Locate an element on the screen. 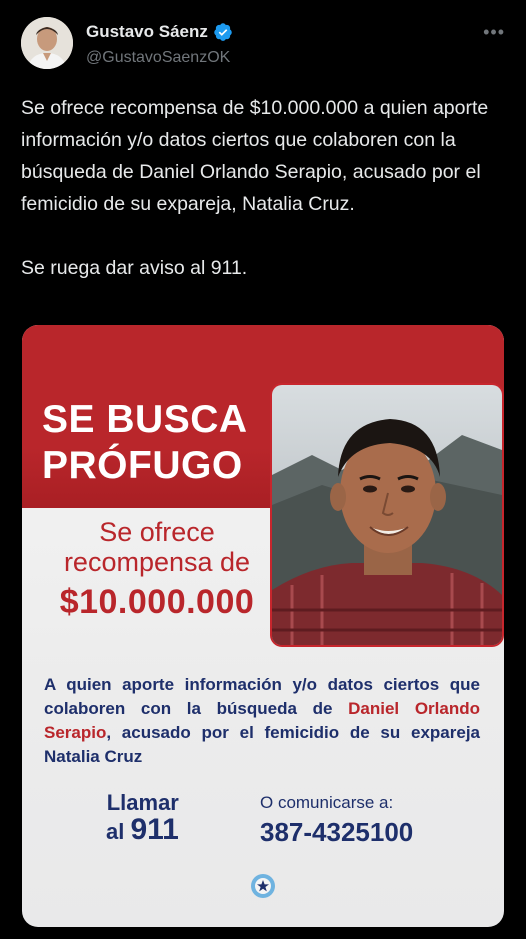  reward-label-line-2: recompensa de is located at coordinates (157, 562).